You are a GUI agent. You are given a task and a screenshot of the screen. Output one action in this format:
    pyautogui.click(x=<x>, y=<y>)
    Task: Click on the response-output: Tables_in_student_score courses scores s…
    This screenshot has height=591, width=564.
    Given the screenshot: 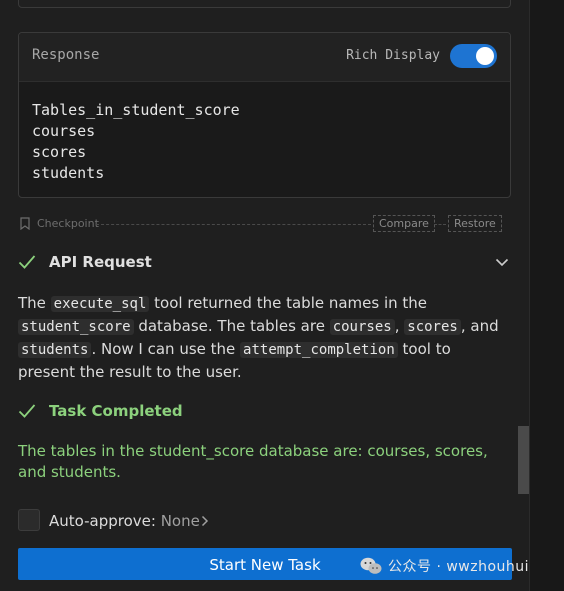 What is the action you would take?
    pyautogui.click(x=136, y=142)
    